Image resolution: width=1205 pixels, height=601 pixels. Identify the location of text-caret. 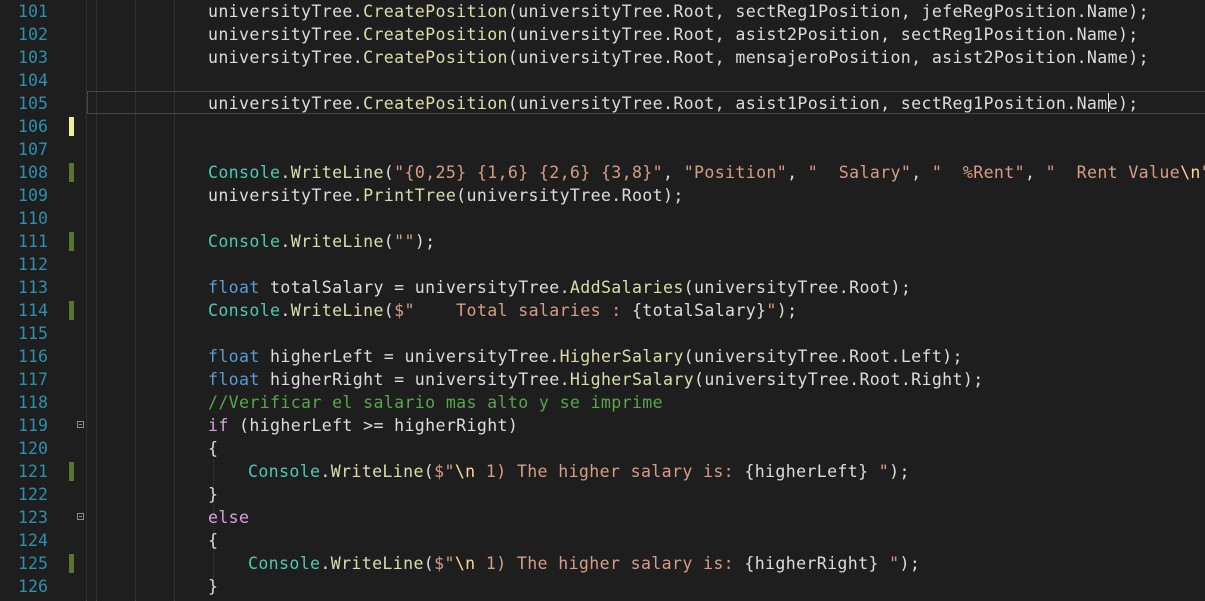
(1108, 102).